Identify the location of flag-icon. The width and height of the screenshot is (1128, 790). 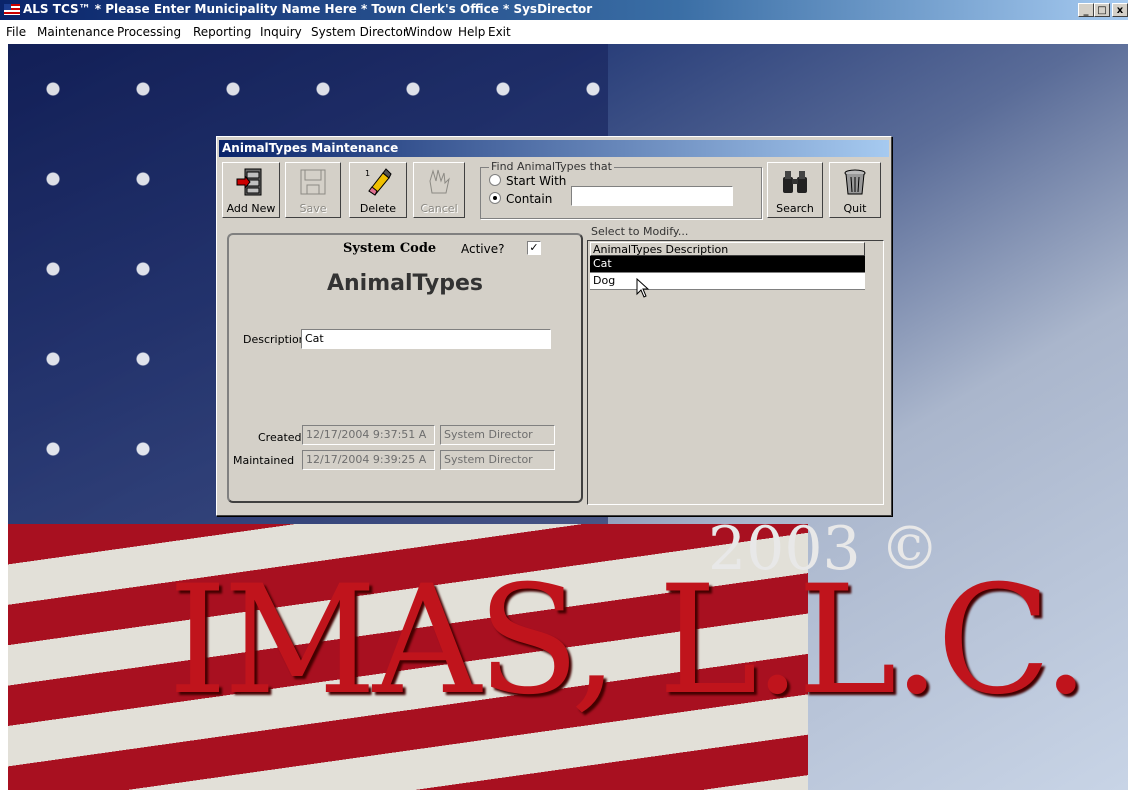
(12, 9).